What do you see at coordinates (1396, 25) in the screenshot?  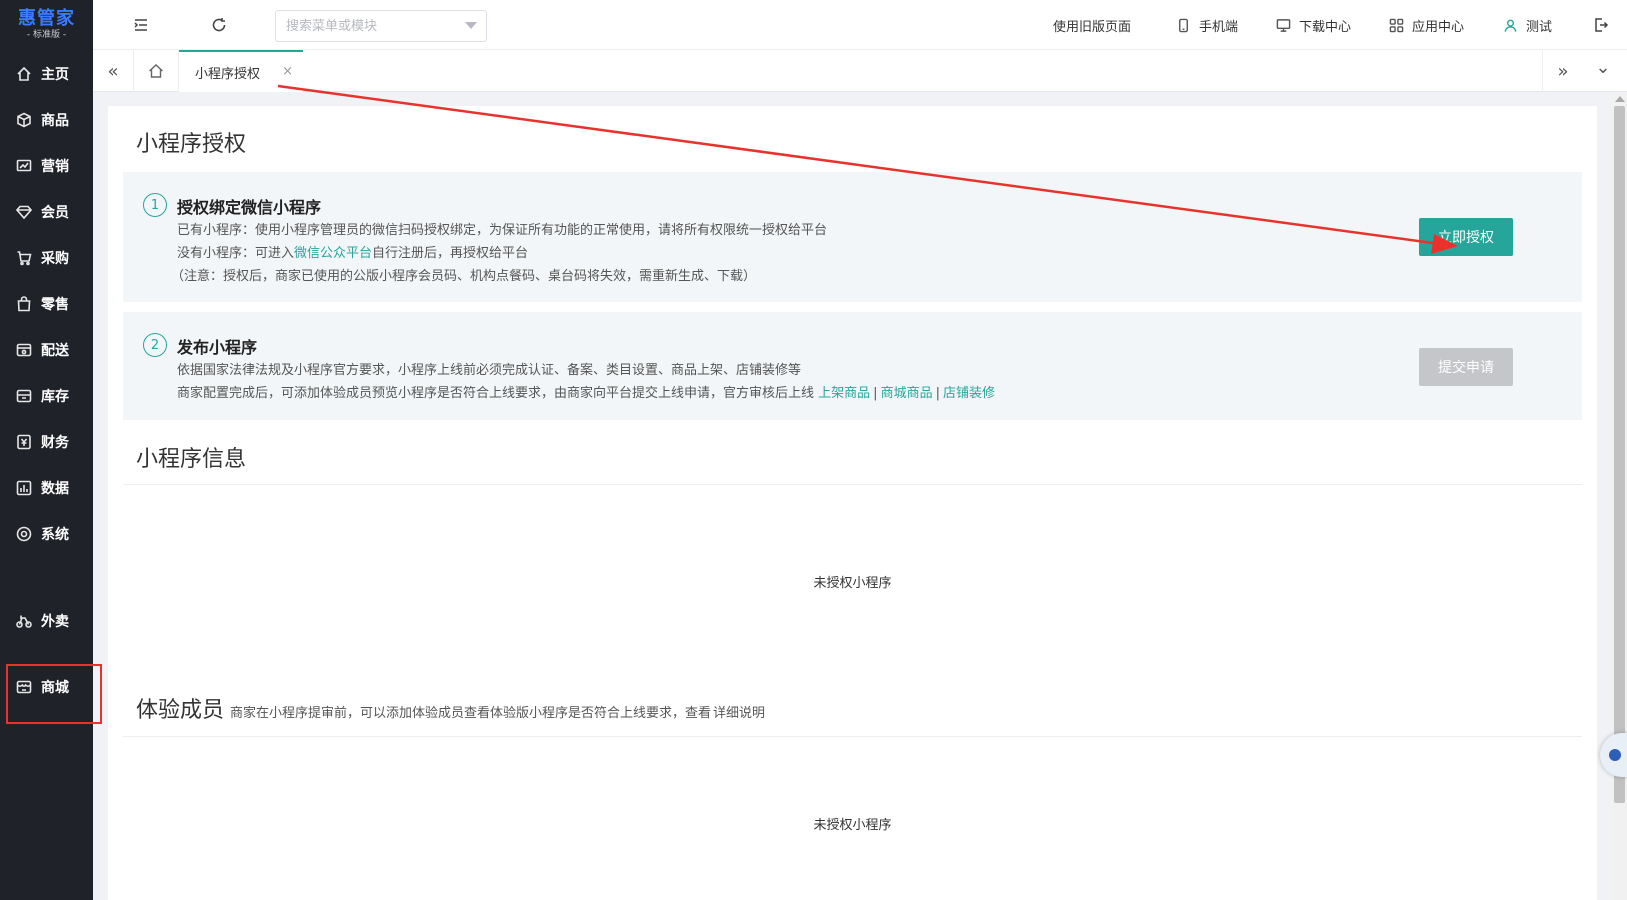 I see `apps-icon` at bounding box center [1396, 25].